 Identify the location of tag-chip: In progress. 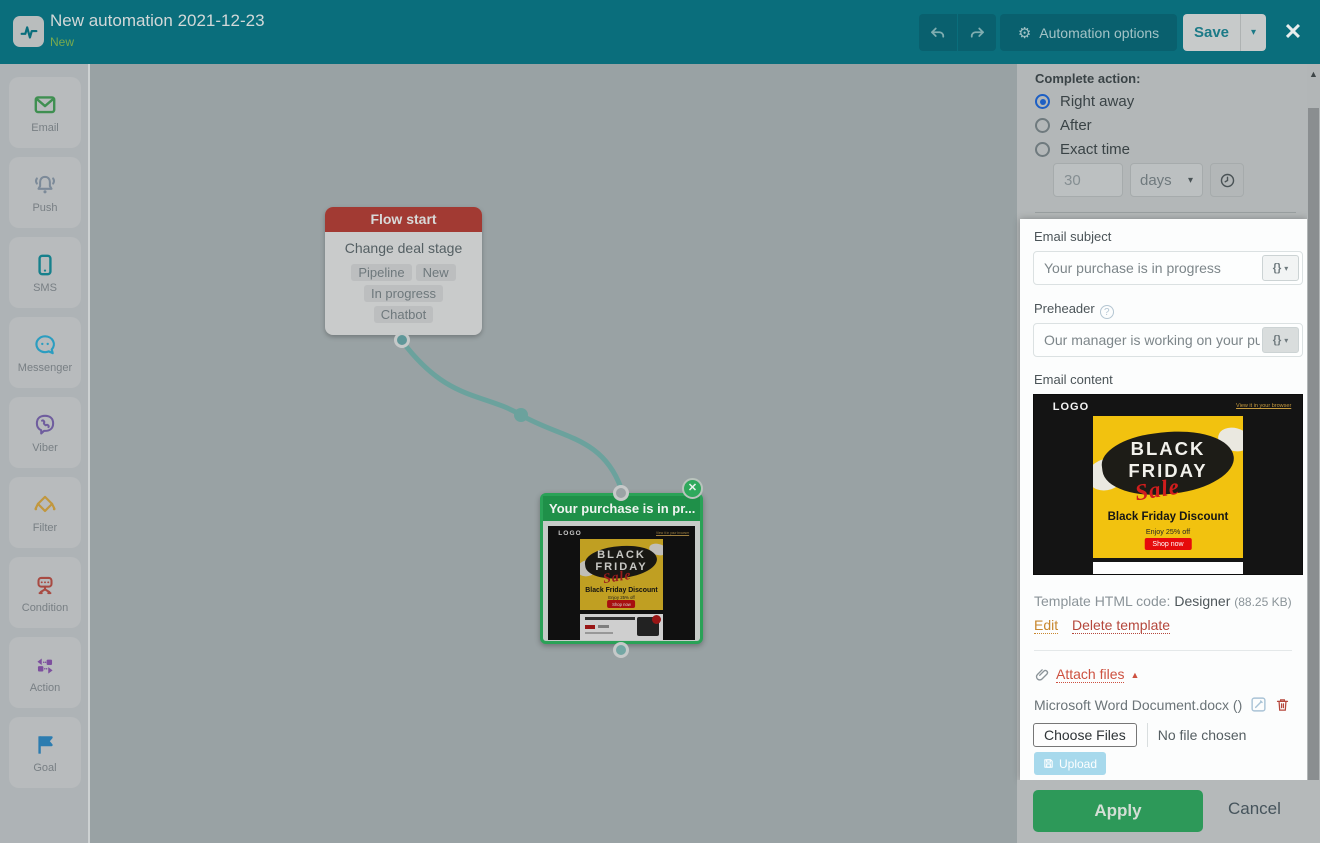
(403, 293).